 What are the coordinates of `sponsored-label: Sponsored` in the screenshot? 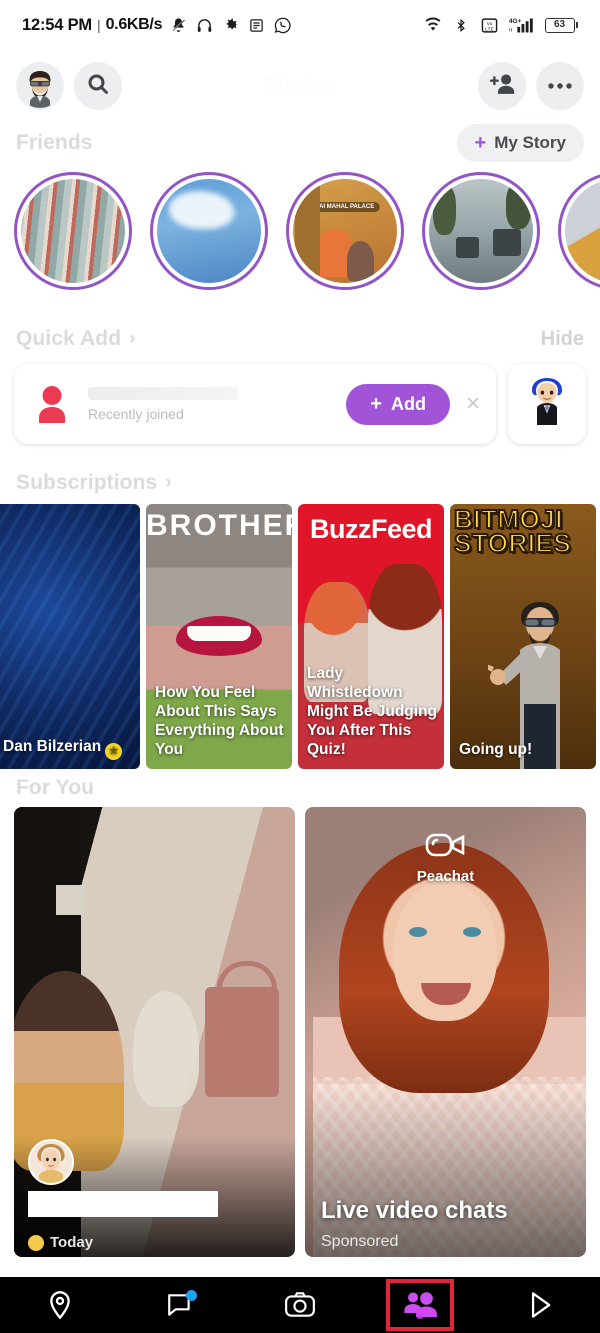 It's located at (360, 1241).